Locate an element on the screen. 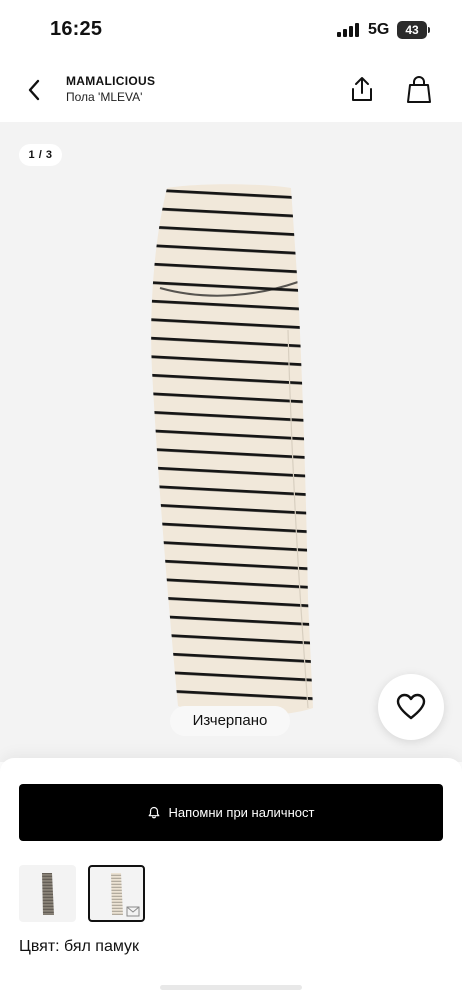 Image resolution: width=462 pixels, height=999 pixels. notify-when-available-button: Напомни при наличност is located at coordinates (231, 812).